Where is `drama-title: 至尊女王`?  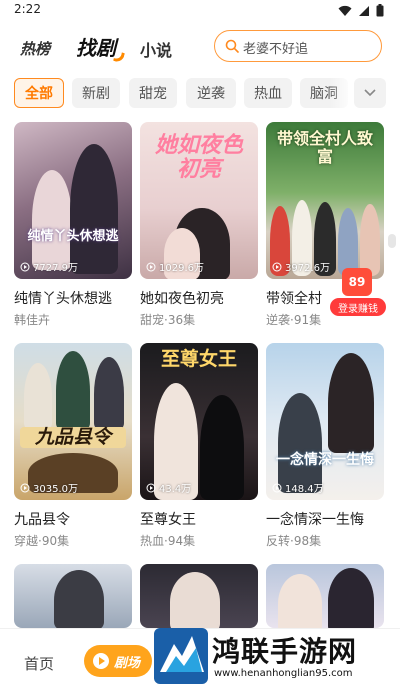 drama-title: 至尊女王 is located at coordinates (168, 519).